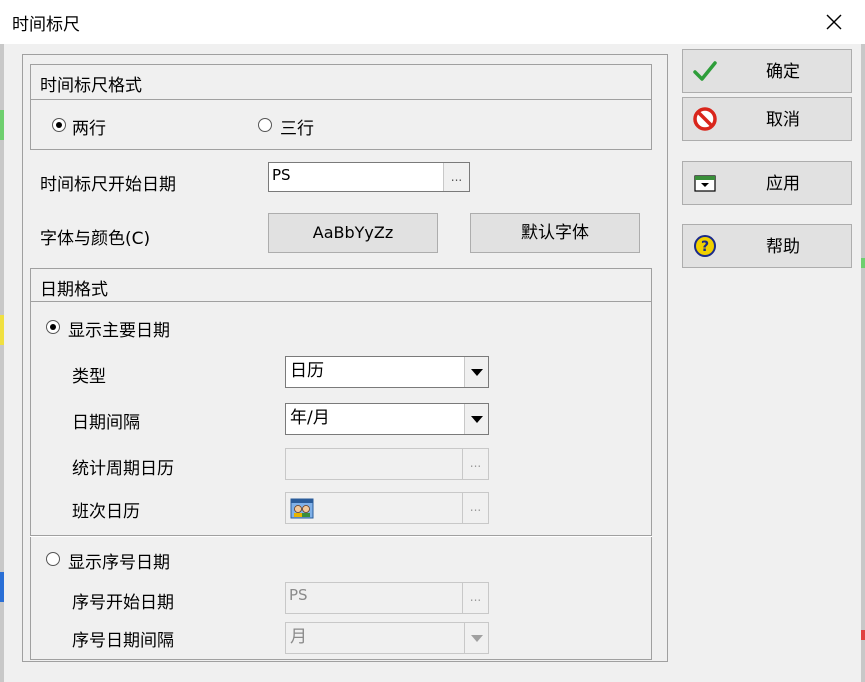 The width and height of the screenshot is (865, 682). What do you see at coordinates (281, 175) in the screenshot?
I see `start-date-value: PS` at bounding box center [281, 175].